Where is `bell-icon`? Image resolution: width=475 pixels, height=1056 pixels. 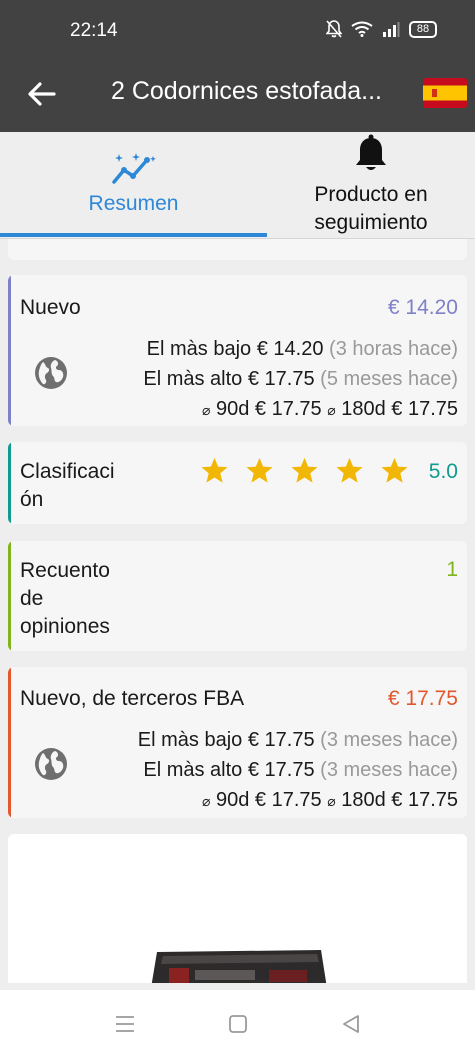
bell-icon is located at coordinates (371, 152).